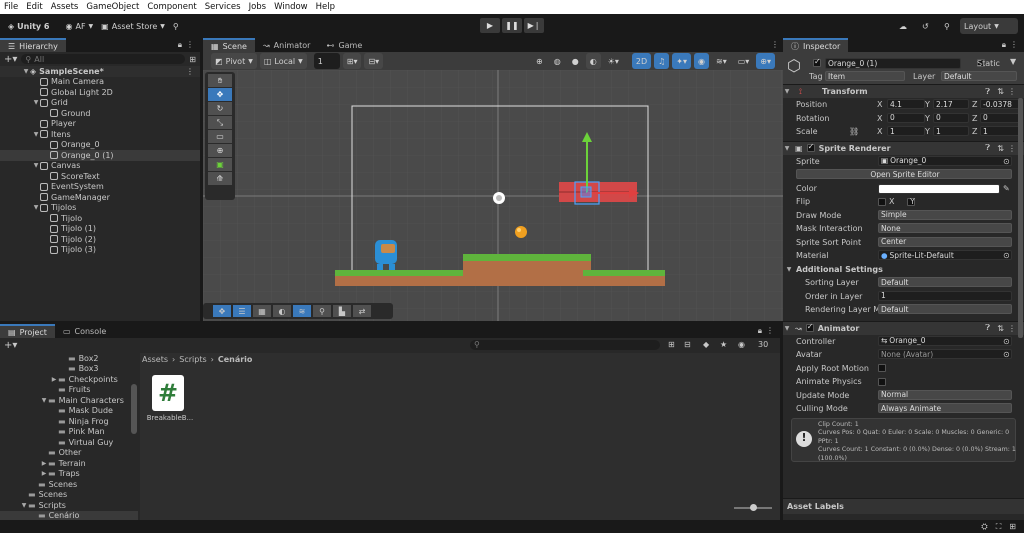 The height and width of the screenshot is (533, 1024). What do you see at coordinates (100, 197) in the screenshot?
I see `hierarchy-item: GameManager` at bounding box center [100, 197].